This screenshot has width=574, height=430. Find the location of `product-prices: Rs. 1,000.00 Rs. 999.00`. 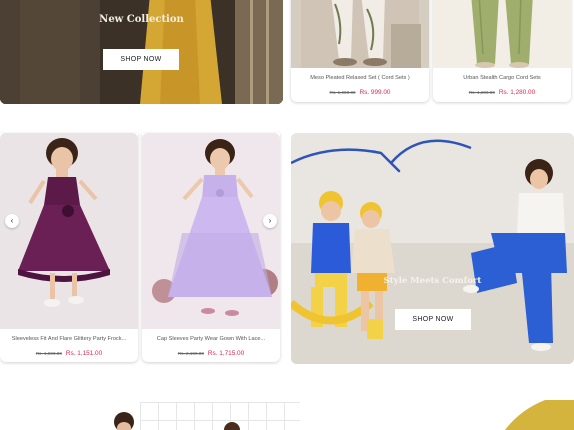

product-prices: Rs. 1,000.00 Rs. 999.00 is located at coordinates (360, 92).